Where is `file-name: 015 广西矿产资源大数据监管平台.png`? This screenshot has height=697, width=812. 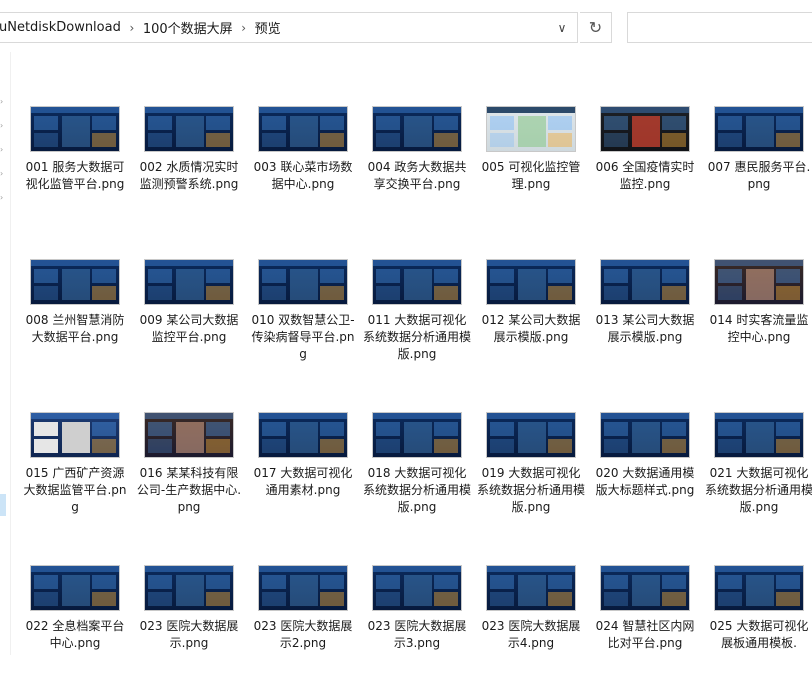
file-name: 015 广西矿产资源大数据监管平台.png is located at coordinates (75, 490).